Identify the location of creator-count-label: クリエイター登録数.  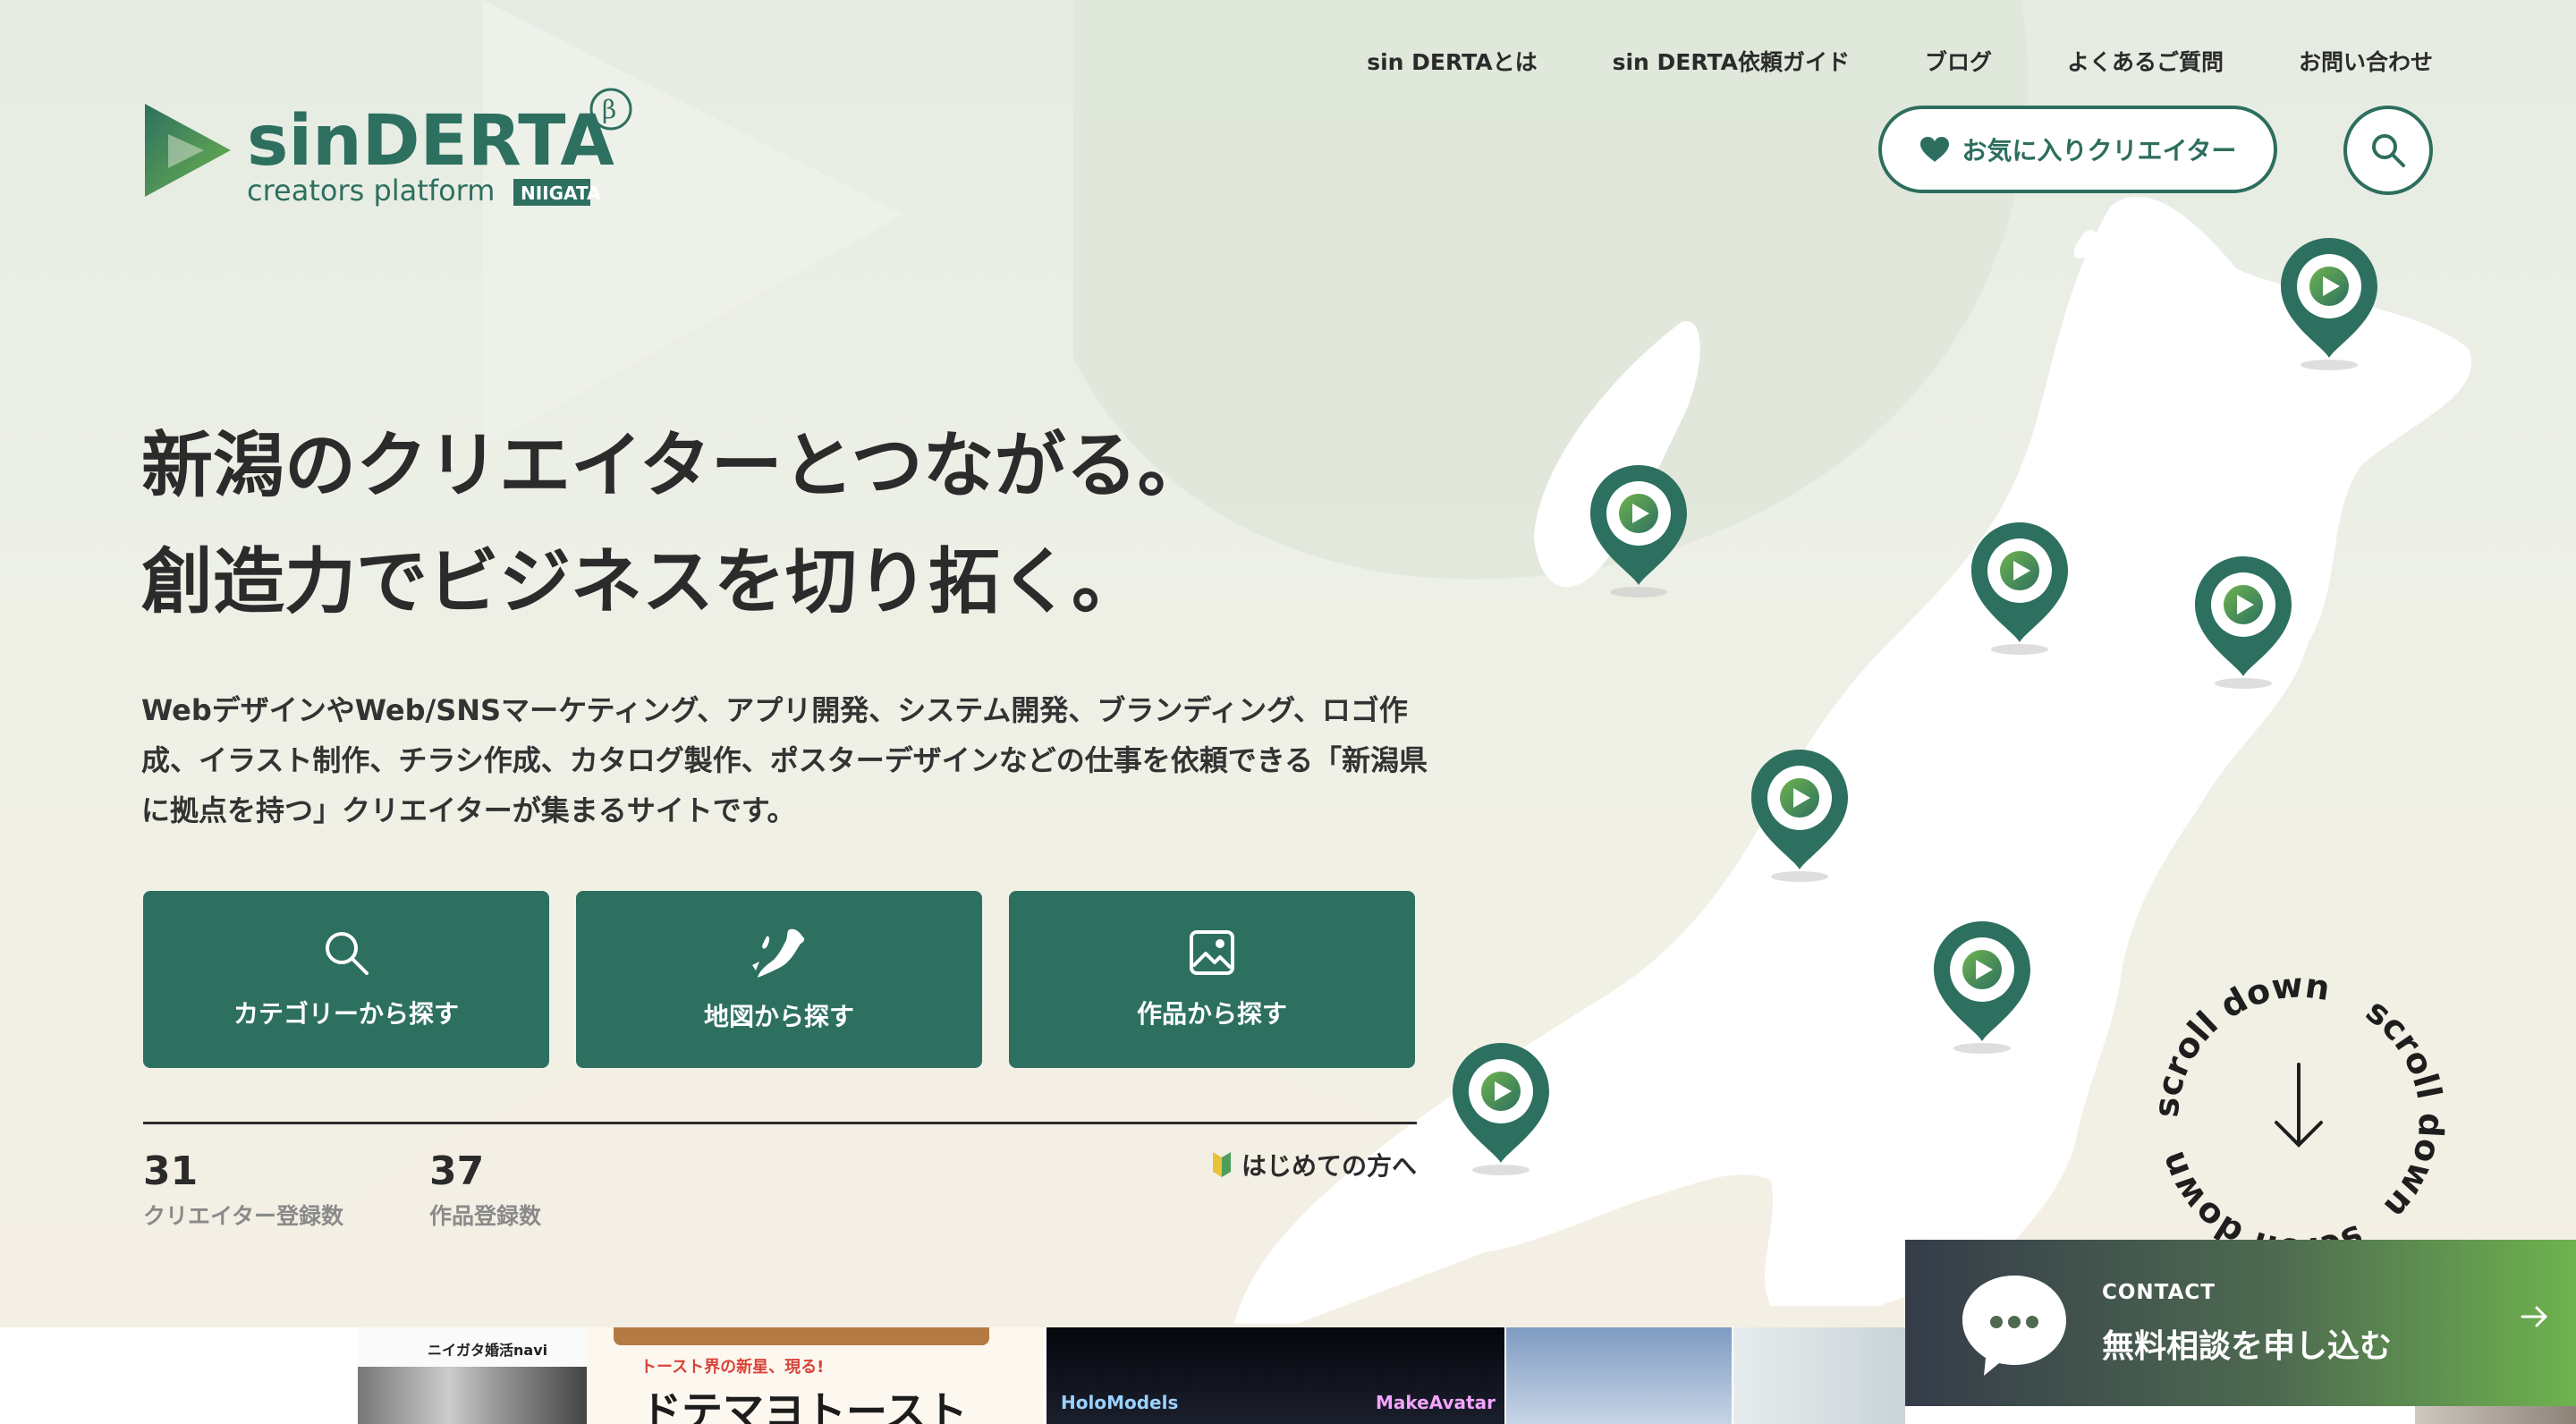
(243, 1216).